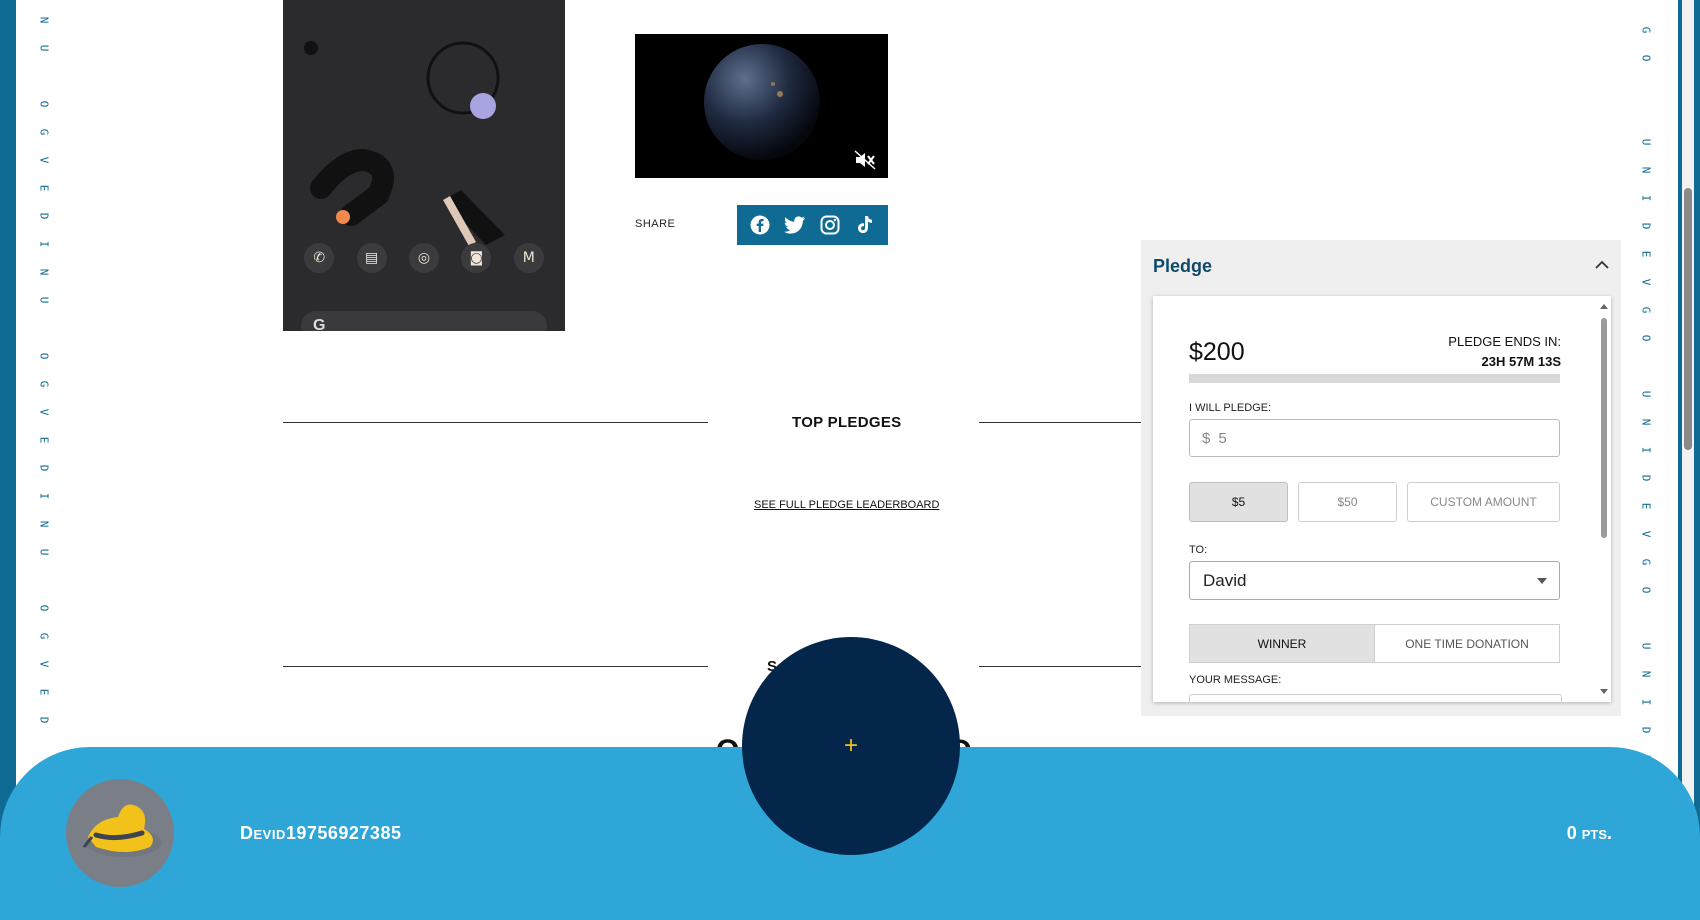  What do you see at coordinates (1521, 361) in the screenshot?
I see `pledge-countdown: 23H 57M 13S` at bounding box center [1521, 361].